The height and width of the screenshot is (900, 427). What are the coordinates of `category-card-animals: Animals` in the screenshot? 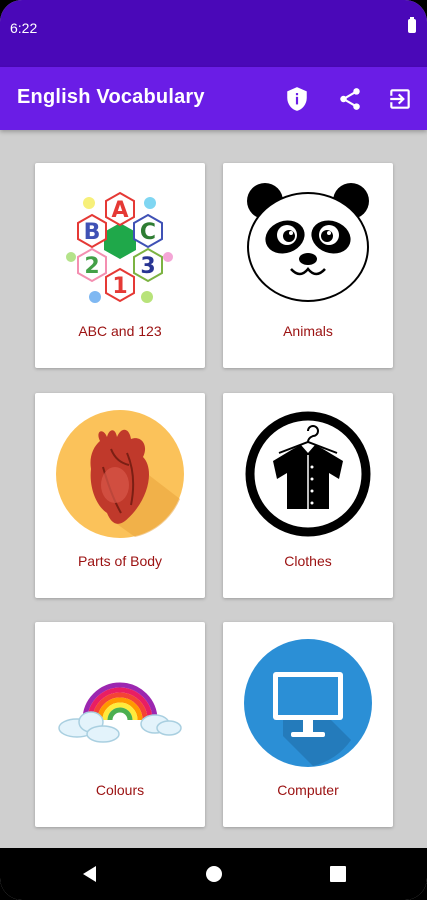 It's located at (308, 265).